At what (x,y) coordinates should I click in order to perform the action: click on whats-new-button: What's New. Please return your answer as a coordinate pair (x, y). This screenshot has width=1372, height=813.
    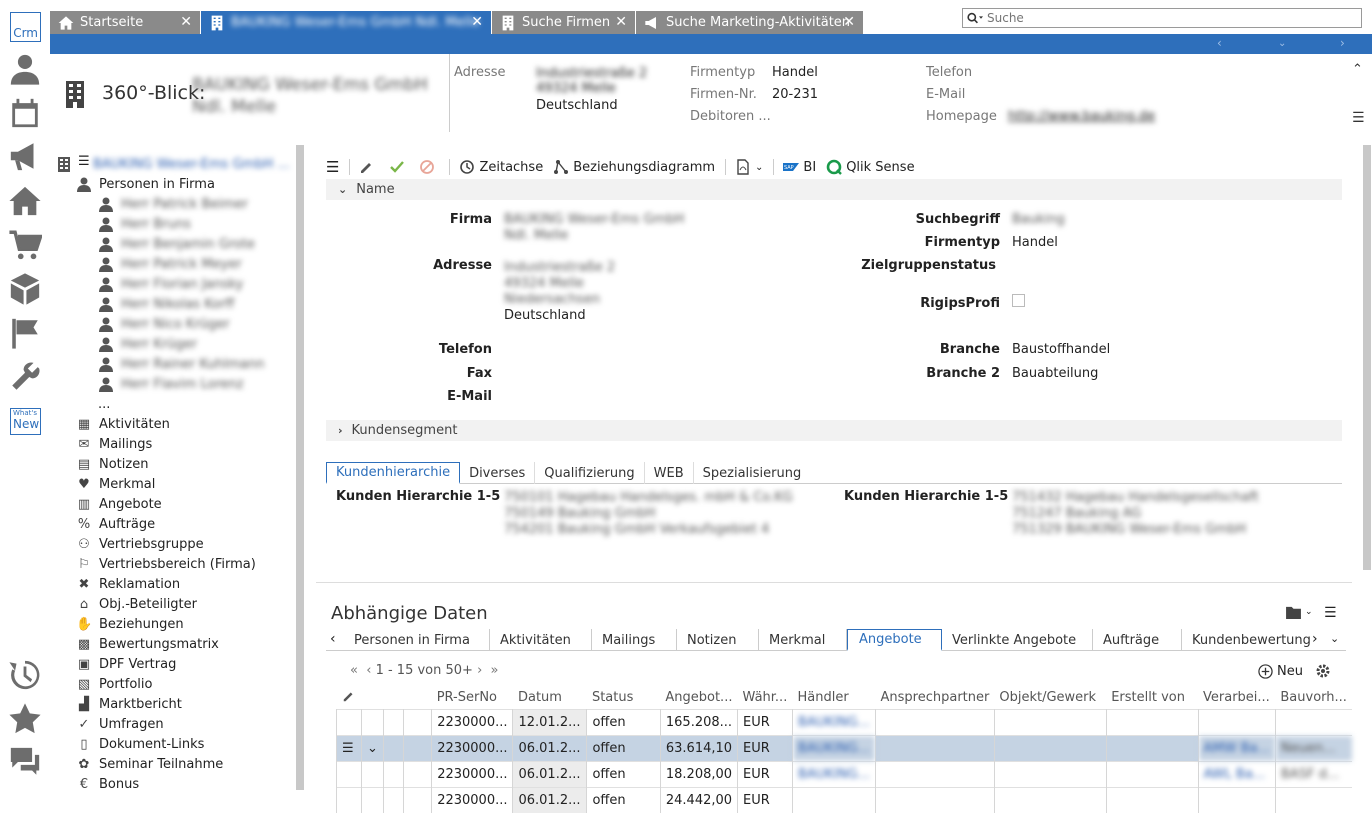
    Looking at the image, I should click on (25, 421).